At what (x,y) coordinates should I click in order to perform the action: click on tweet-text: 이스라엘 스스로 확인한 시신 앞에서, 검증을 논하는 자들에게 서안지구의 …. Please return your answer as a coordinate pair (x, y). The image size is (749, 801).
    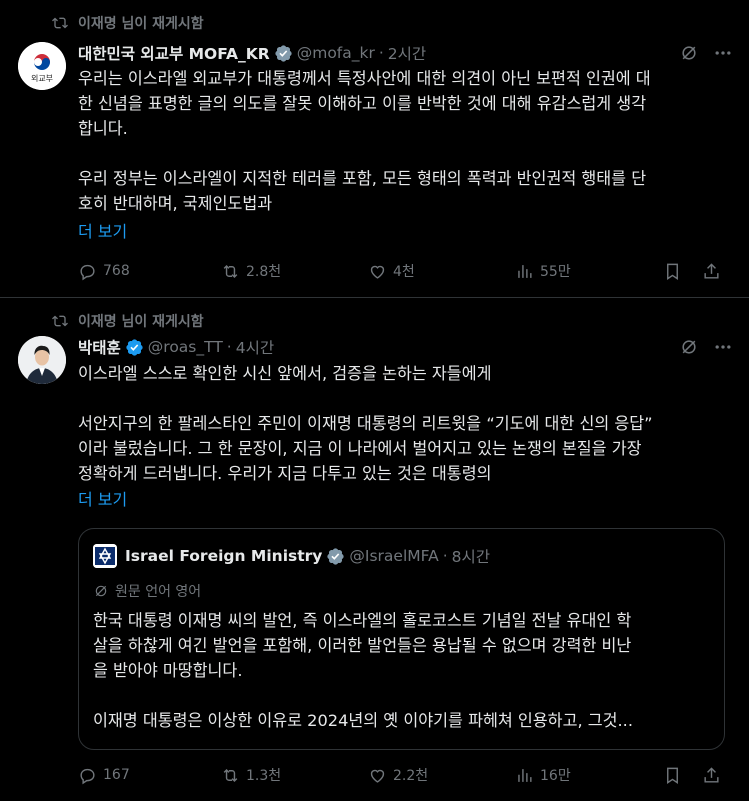
    Looking at the image, I should click on (365, 423).